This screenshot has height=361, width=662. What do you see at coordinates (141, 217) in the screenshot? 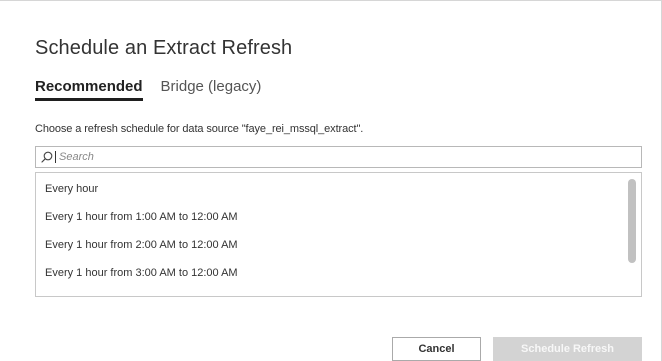
I see `schedule-item-1am: Every 1 hour from 1:00 AM to 12:00 AM` at bounding box center [141, 217].